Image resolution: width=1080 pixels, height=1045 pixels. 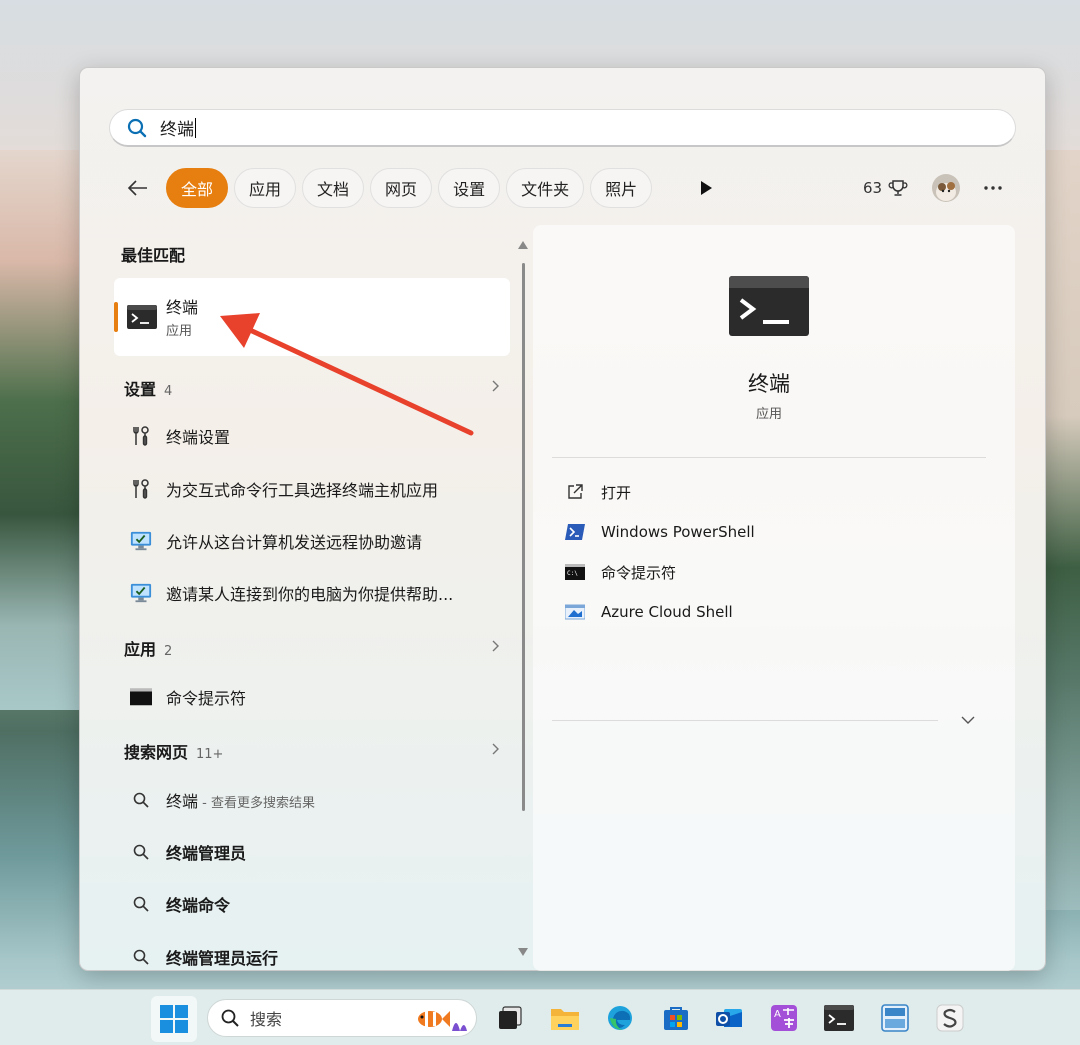 What do you see at coordinates (320, 852) in the screenshot?
I see `web-item-terminal-admin: 终端管理员` at bounding box center [320, 852].